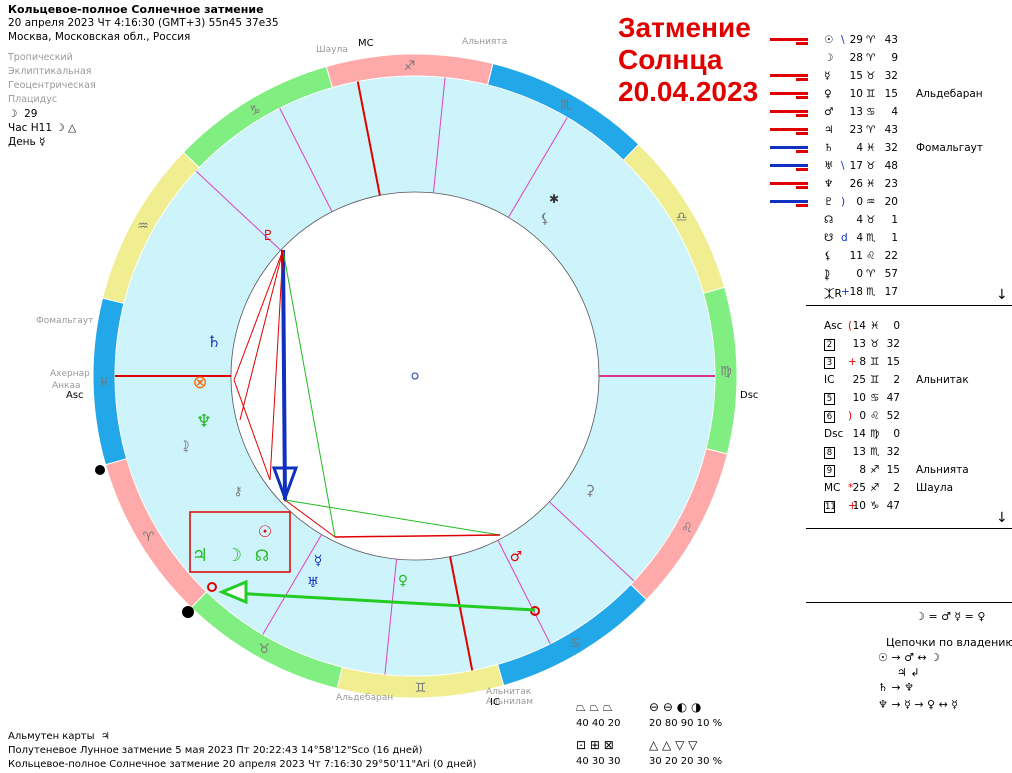 Image resolution: width=1012 pixels, height=773 pixels. What do you see at coordinates (859, 398) in the screenshot?
I see `house-degree: 10` at bounding box center [859, 398].